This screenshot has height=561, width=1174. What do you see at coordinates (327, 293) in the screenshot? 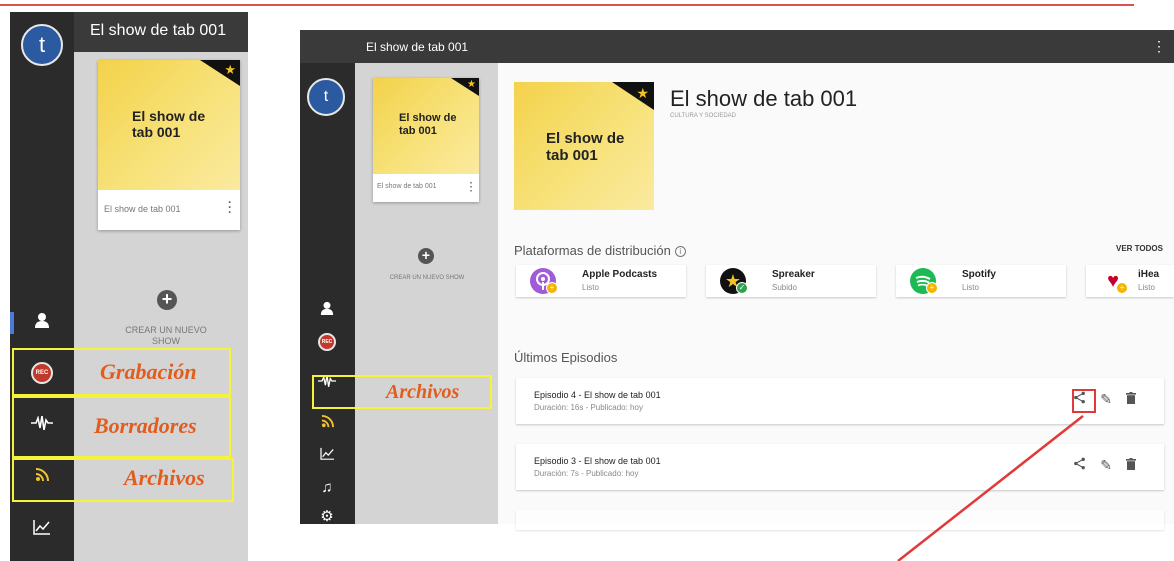
I see `desktop-nav-rail: t REC ♫ ⚙` at bounding box center [327, 293].